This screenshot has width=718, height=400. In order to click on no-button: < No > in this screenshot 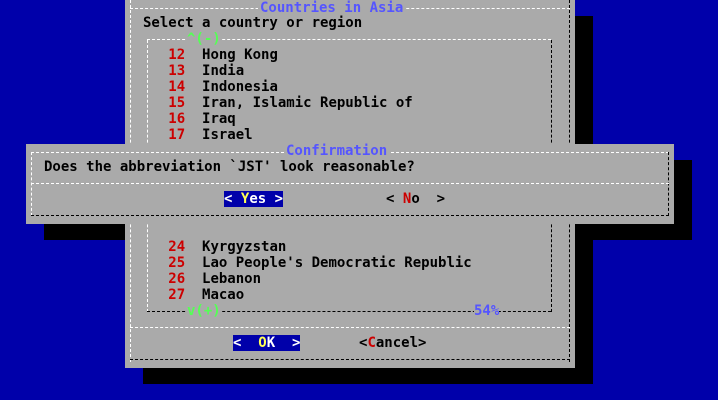, I will do `click(415, 199)`.